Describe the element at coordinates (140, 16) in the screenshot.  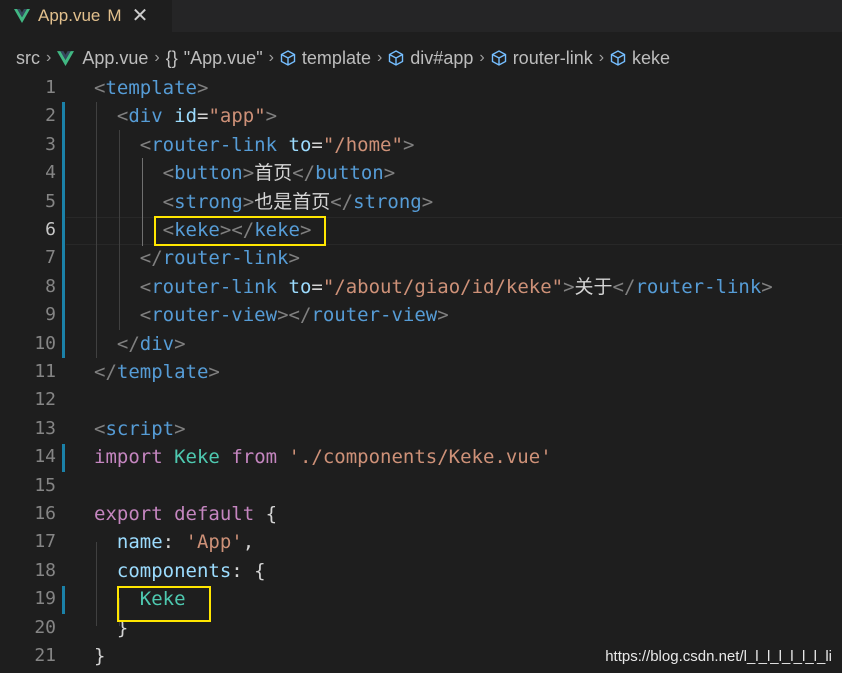
I see `close-icon: ✕` at that location.